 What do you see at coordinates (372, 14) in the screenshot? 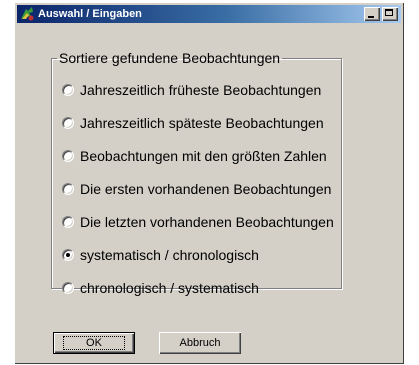
I see `minimize-button` at bounding box center [372, 14].